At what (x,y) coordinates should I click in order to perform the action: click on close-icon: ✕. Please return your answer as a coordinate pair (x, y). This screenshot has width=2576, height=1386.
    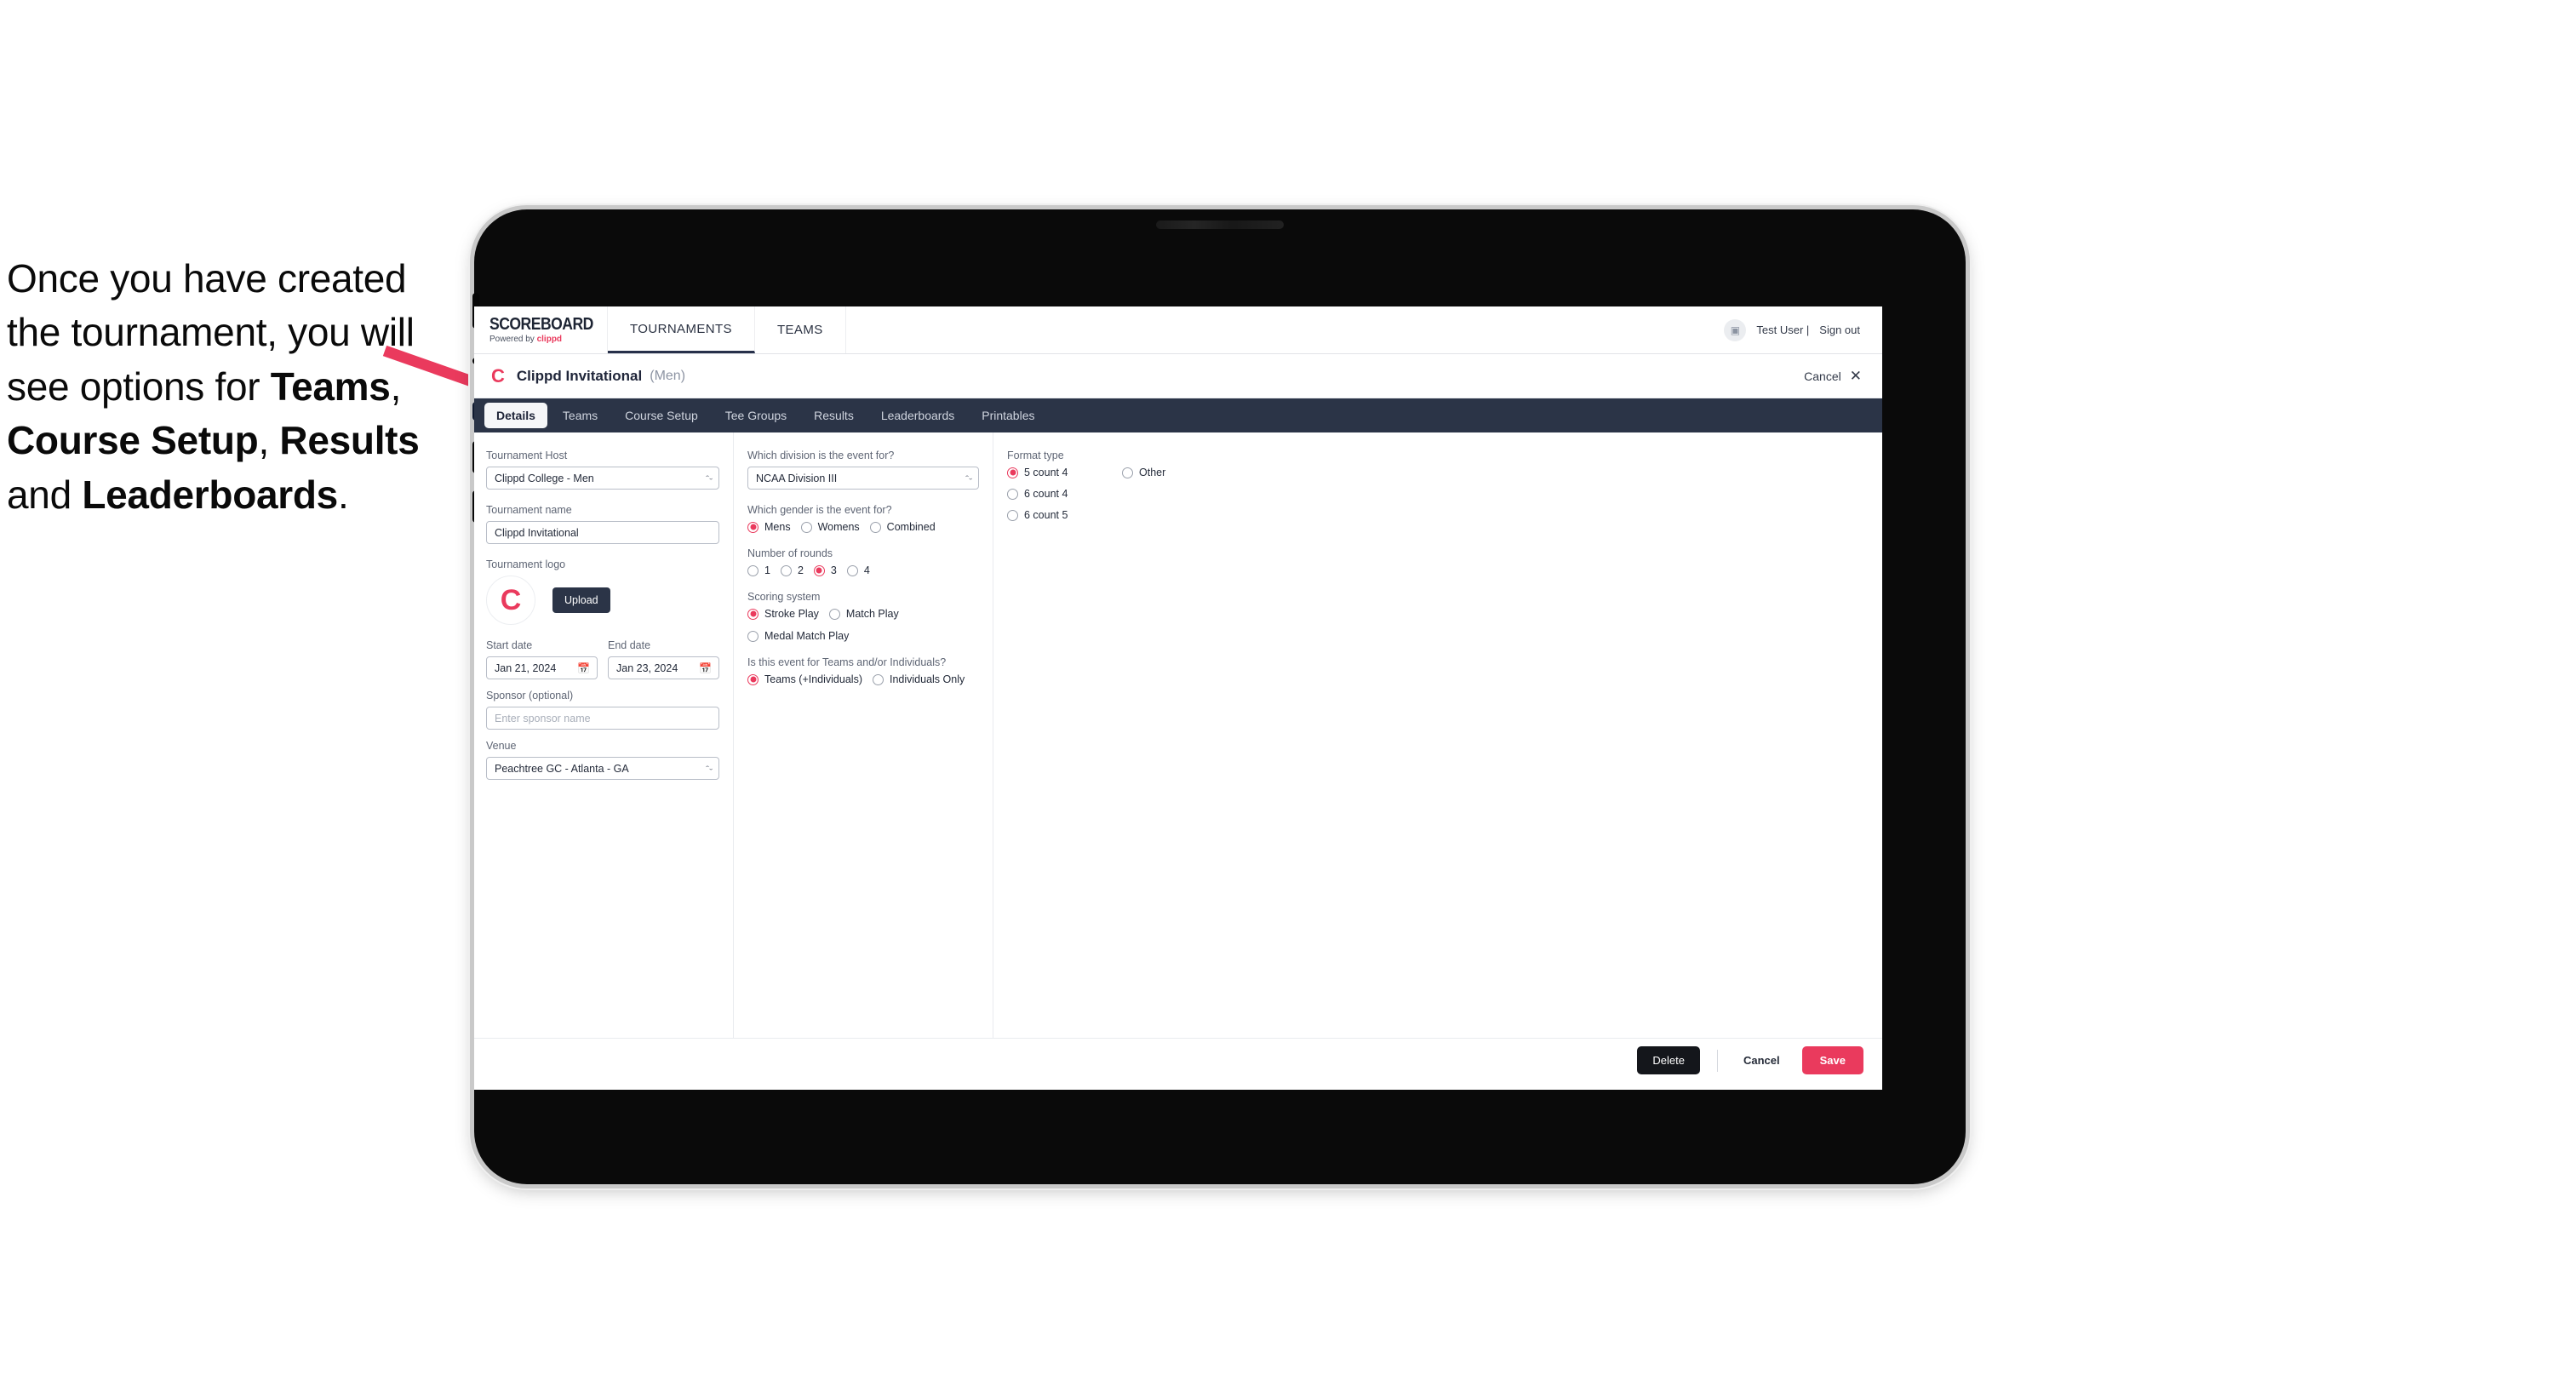
    Looking at the image, I should click on (1856, 376).